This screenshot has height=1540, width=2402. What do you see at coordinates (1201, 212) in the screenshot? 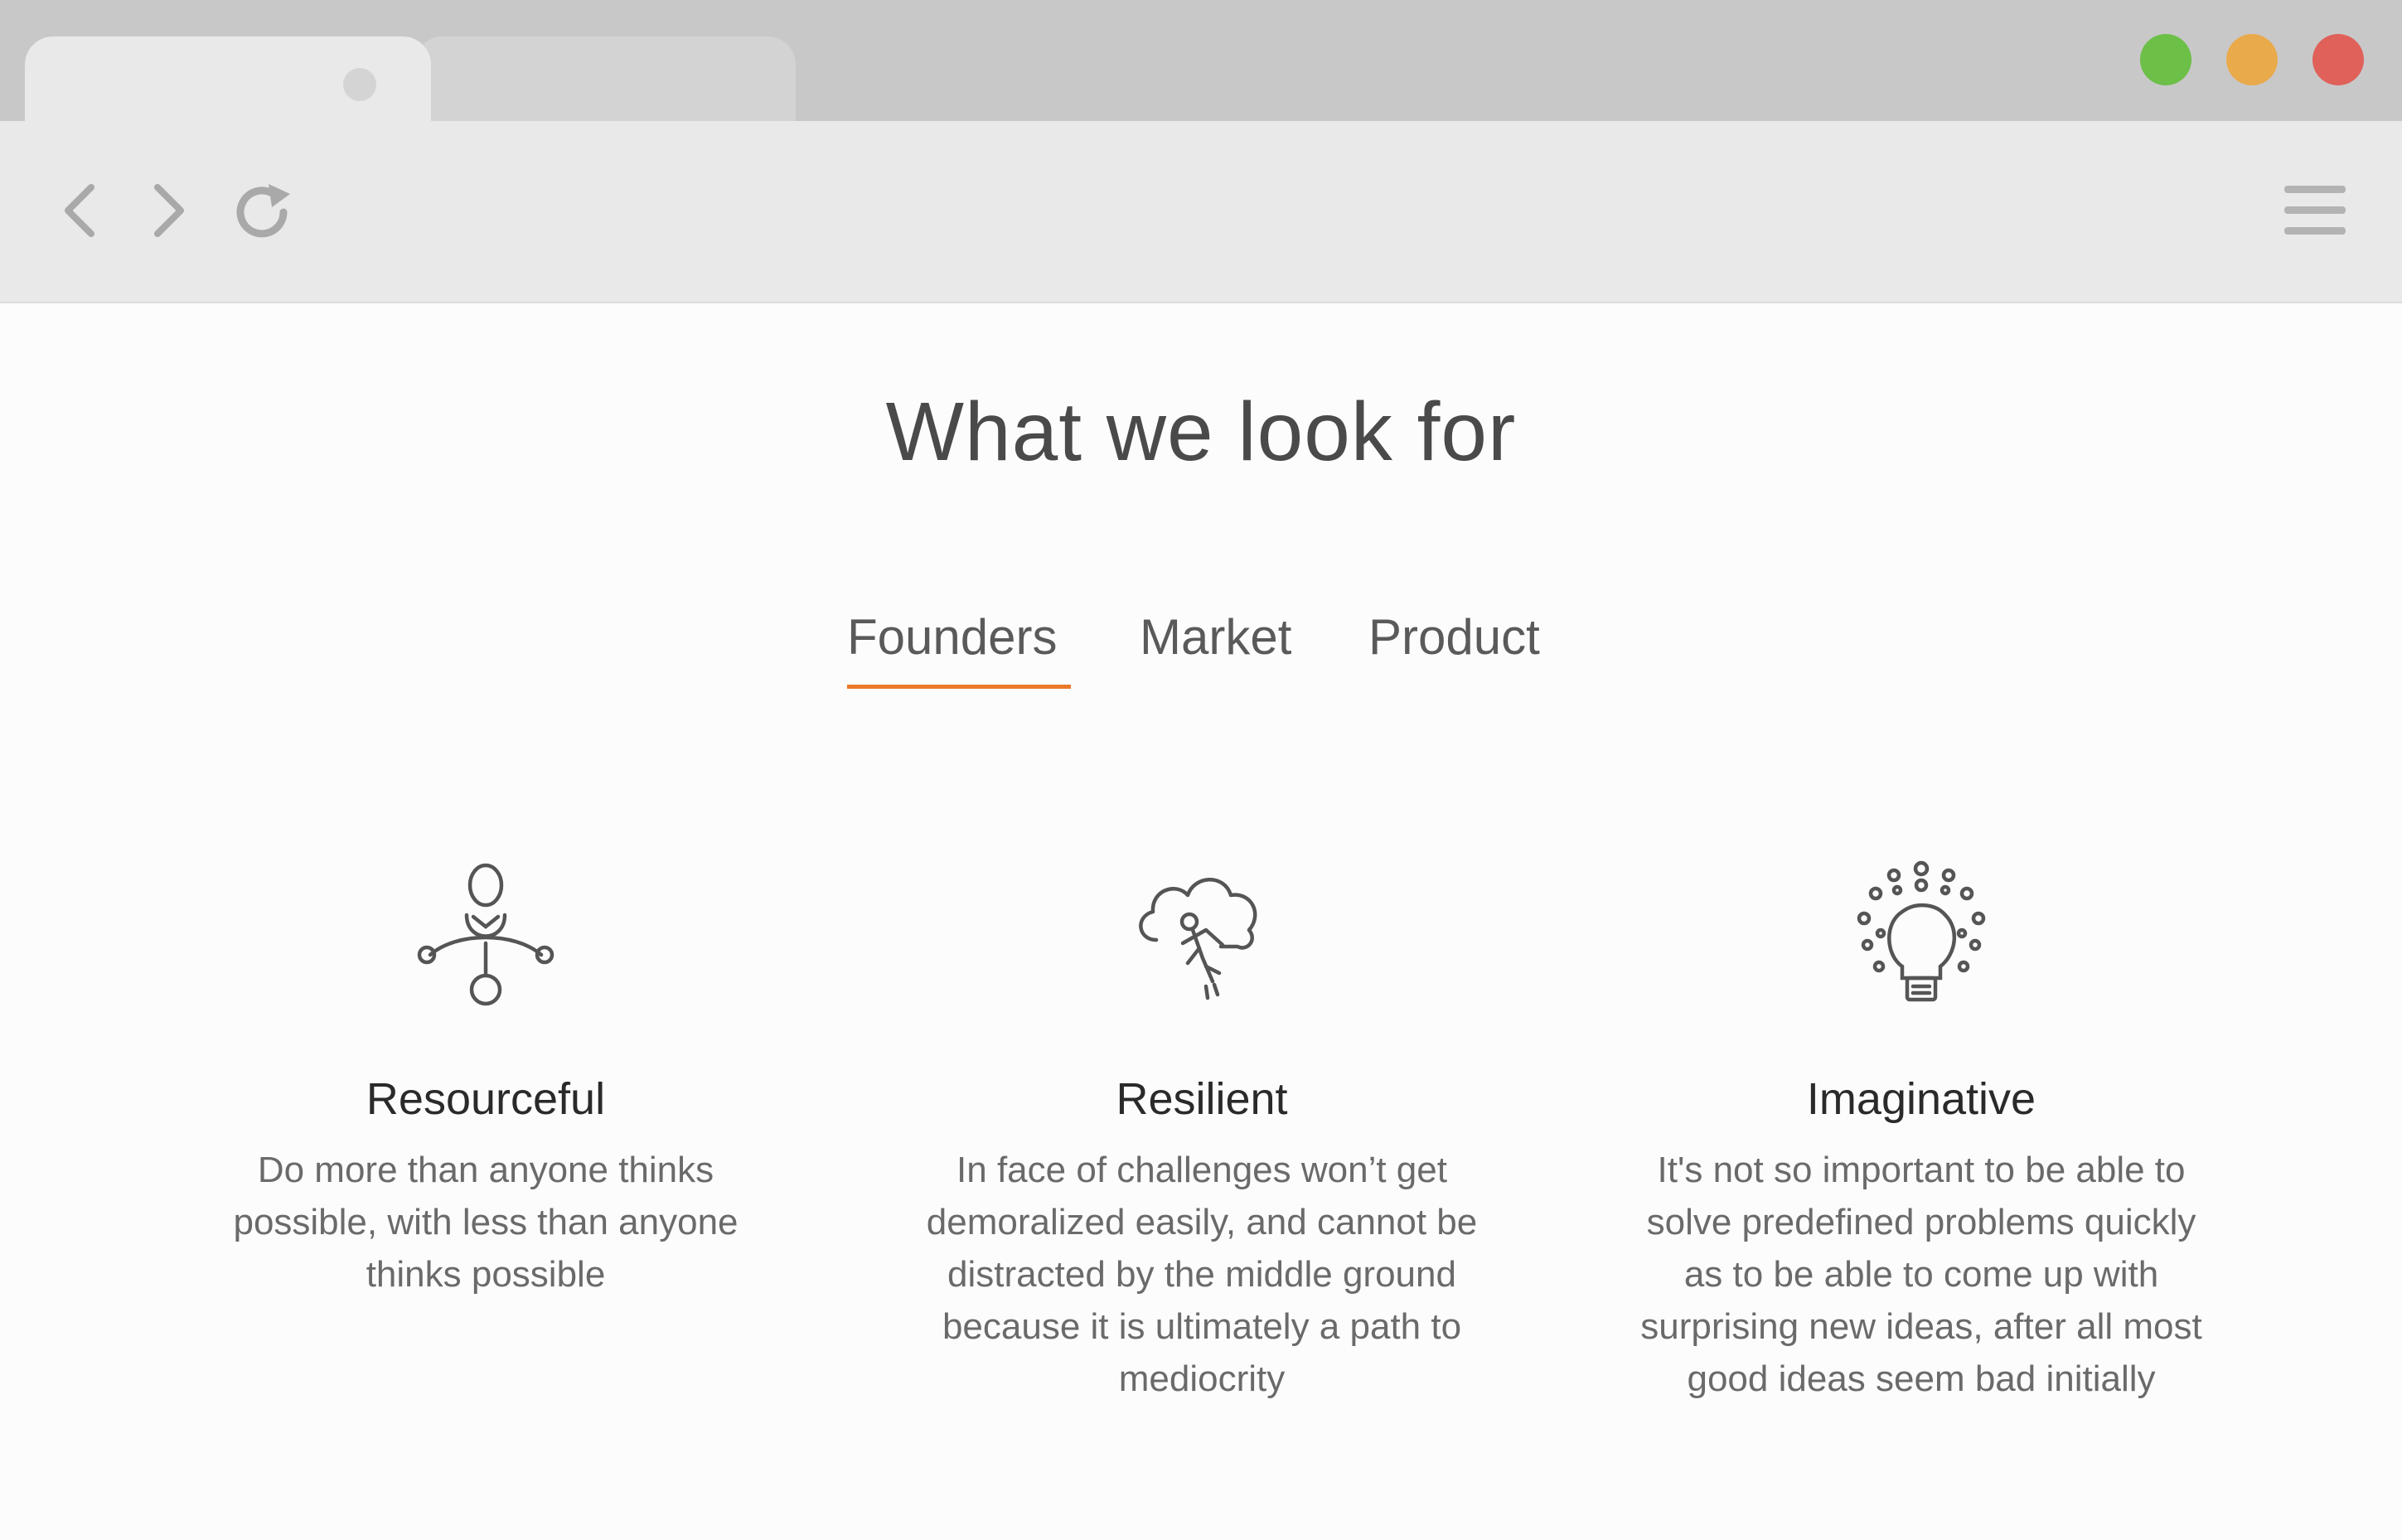
I see `browser-toolbar` at bounding box center [1201, 212].